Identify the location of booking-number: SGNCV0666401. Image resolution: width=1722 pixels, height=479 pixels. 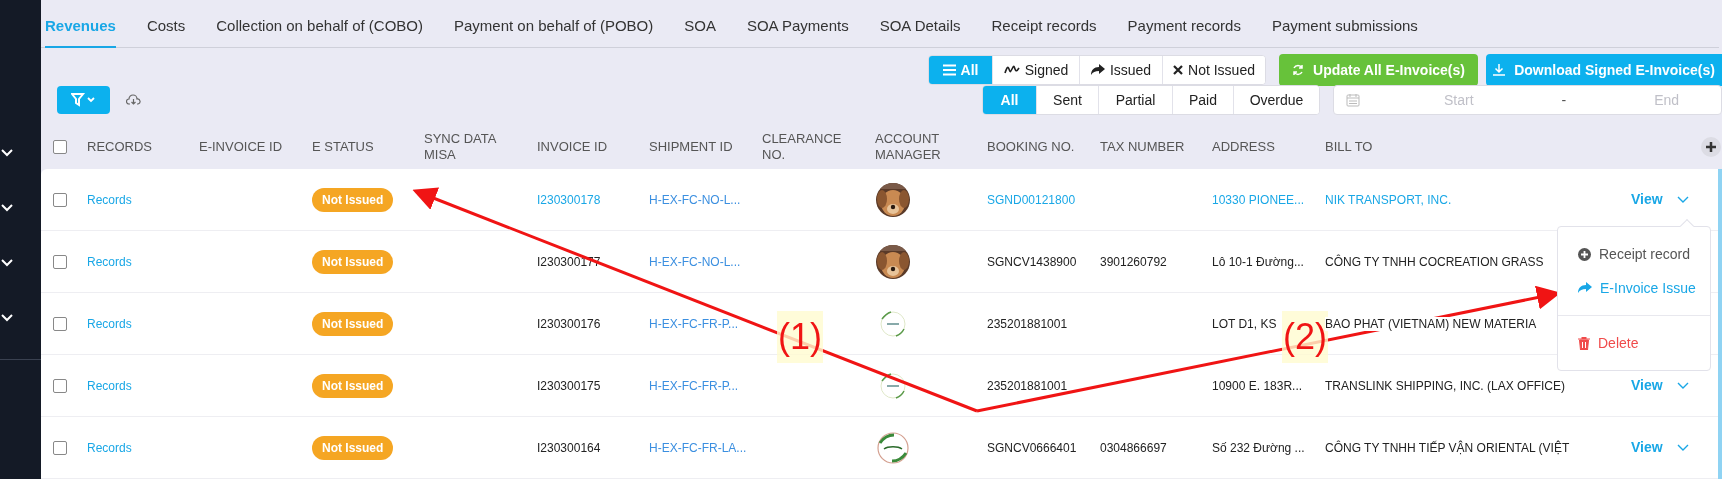
(1032, 447).